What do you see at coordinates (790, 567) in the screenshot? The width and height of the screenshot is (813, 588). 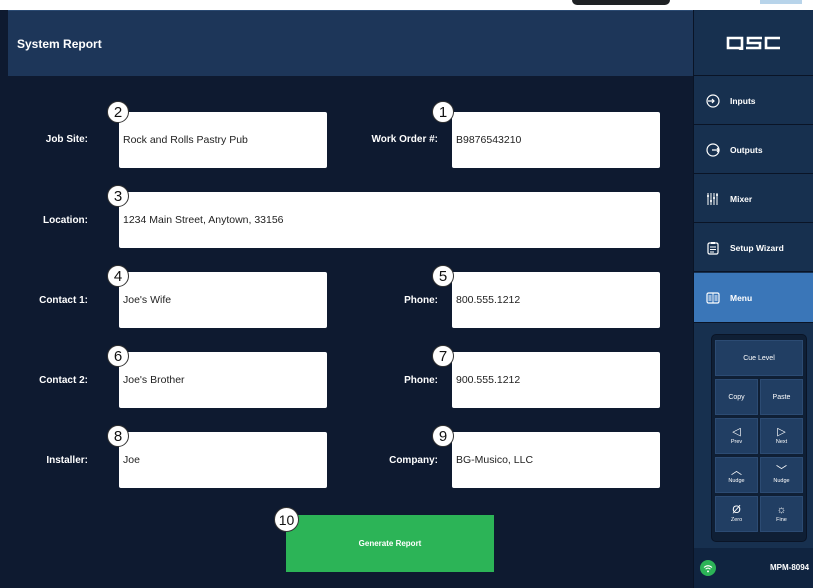 I see `device-name: MPM-8094` at bounding box center [790, 567].